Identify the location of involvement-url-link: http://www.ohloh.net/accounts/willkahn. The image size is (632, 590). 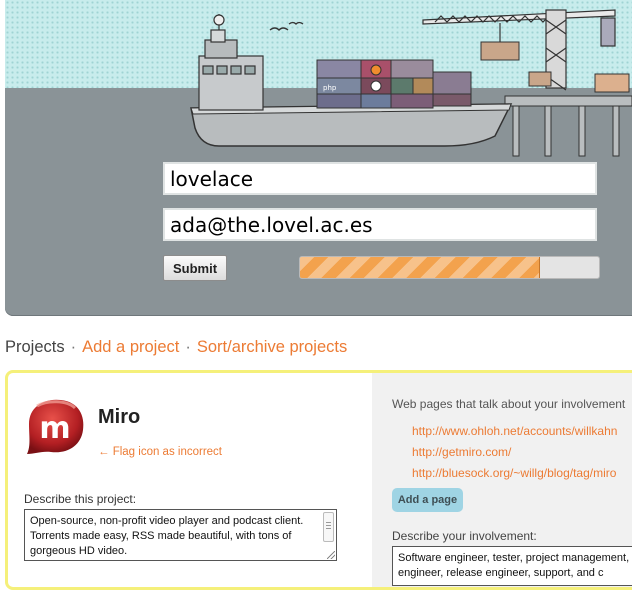
(514, 433).